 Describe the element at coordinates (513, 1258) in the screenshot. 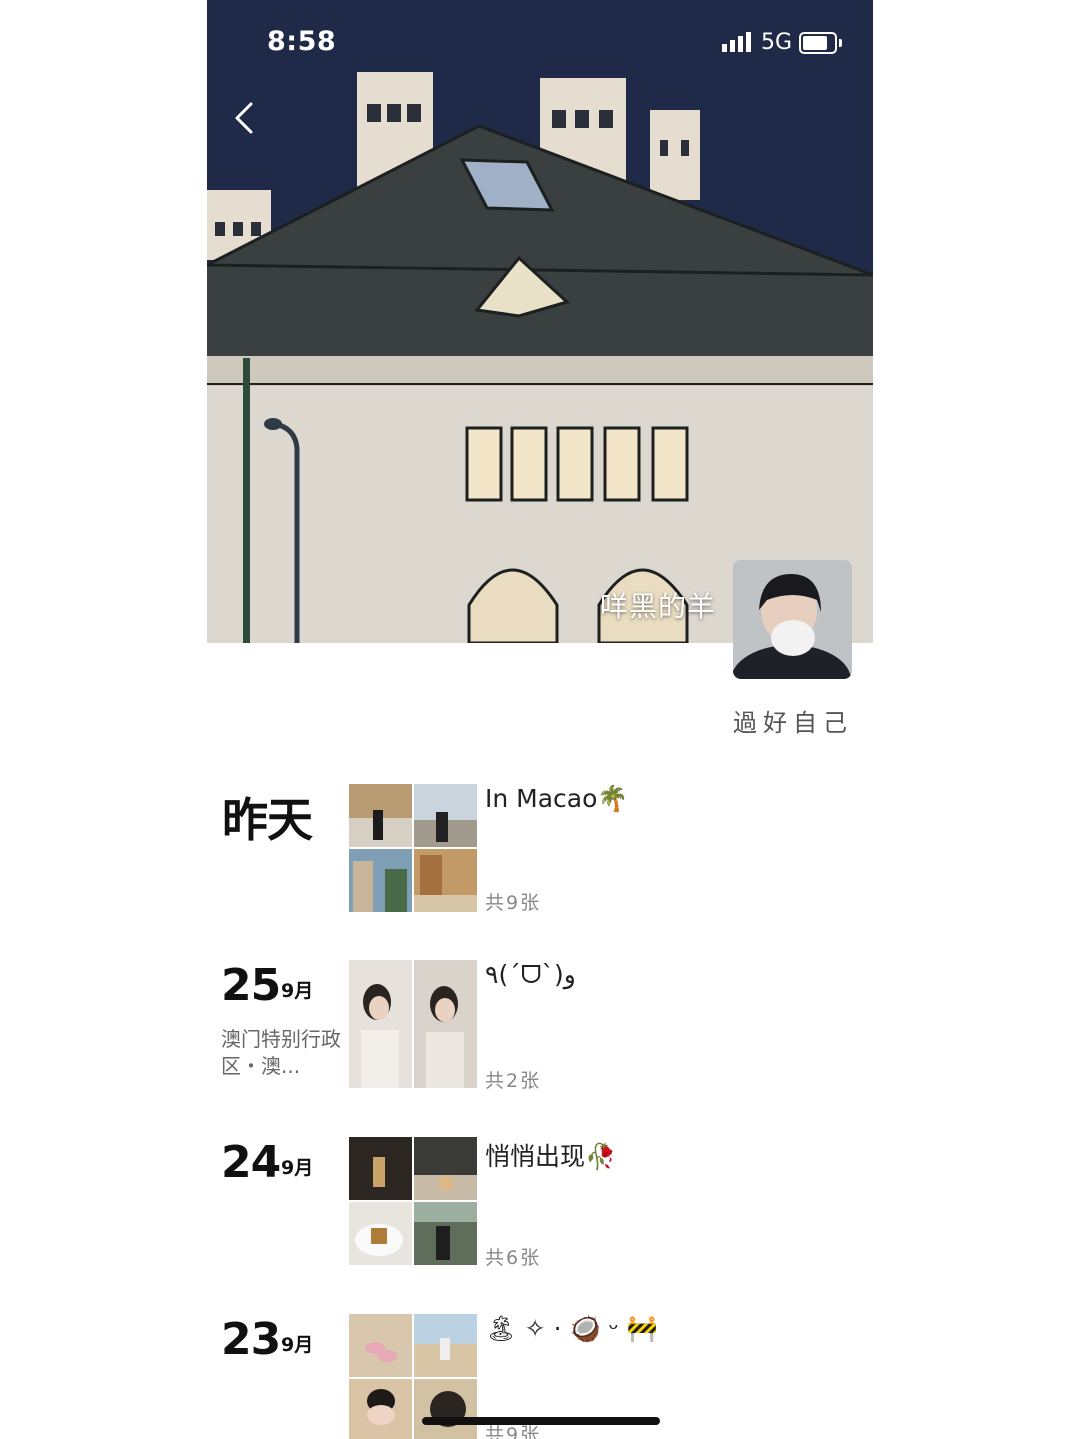

I see `photo-count: 共6张` at that location.